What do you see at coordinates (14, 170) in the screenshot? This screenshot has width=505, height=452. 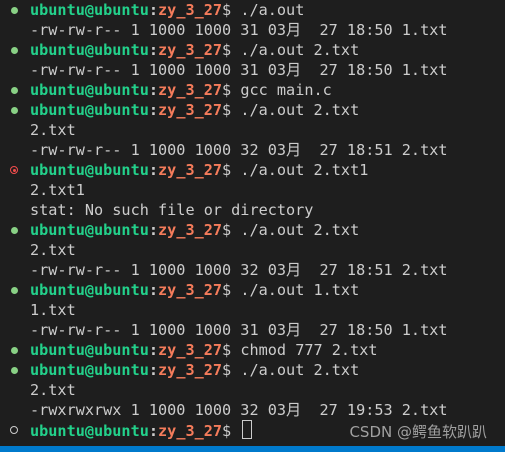 I see `command-error-icon` at bounding box center [14, 170].